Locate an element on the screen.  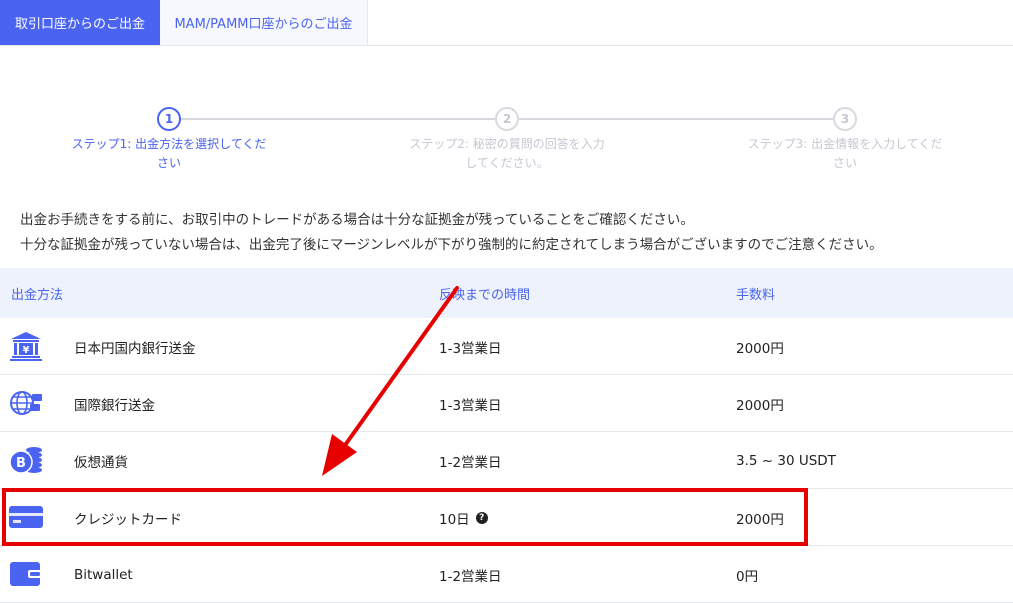
step-1-label: ステップ1: 出金方法を選択してくだ さい is located at coordinates (169, 154).